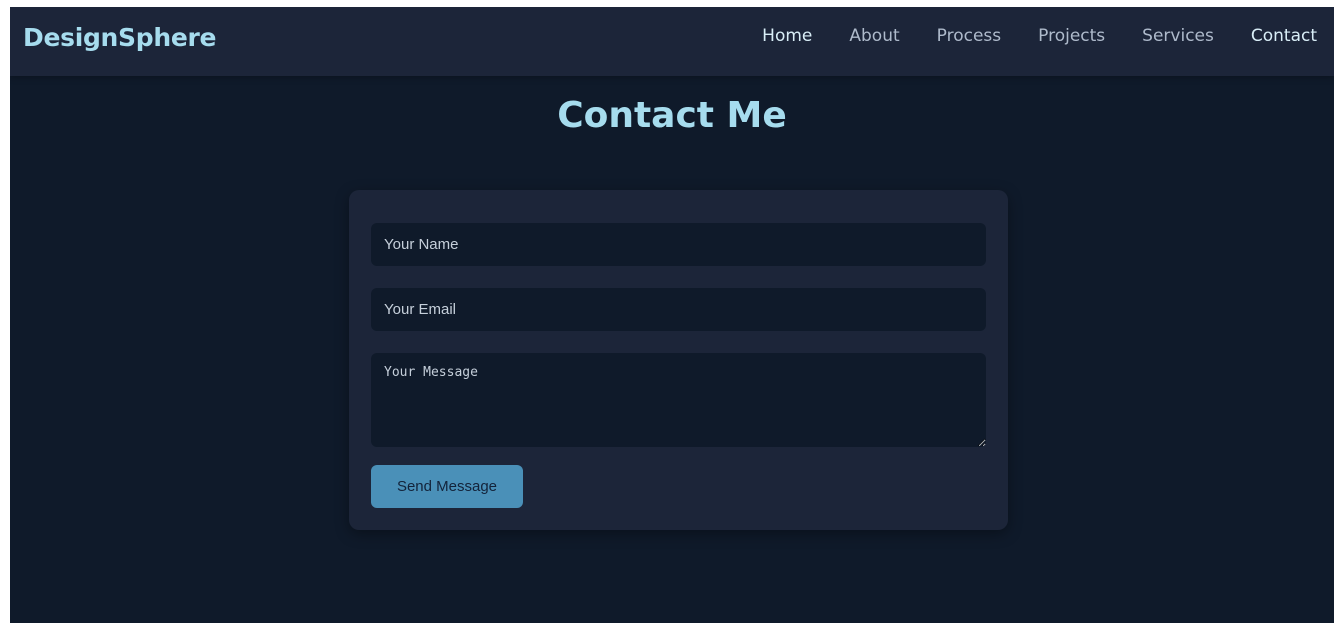 This screenshot has width=1334, height=623. I want to click on message-textarea, so click(678, 400).